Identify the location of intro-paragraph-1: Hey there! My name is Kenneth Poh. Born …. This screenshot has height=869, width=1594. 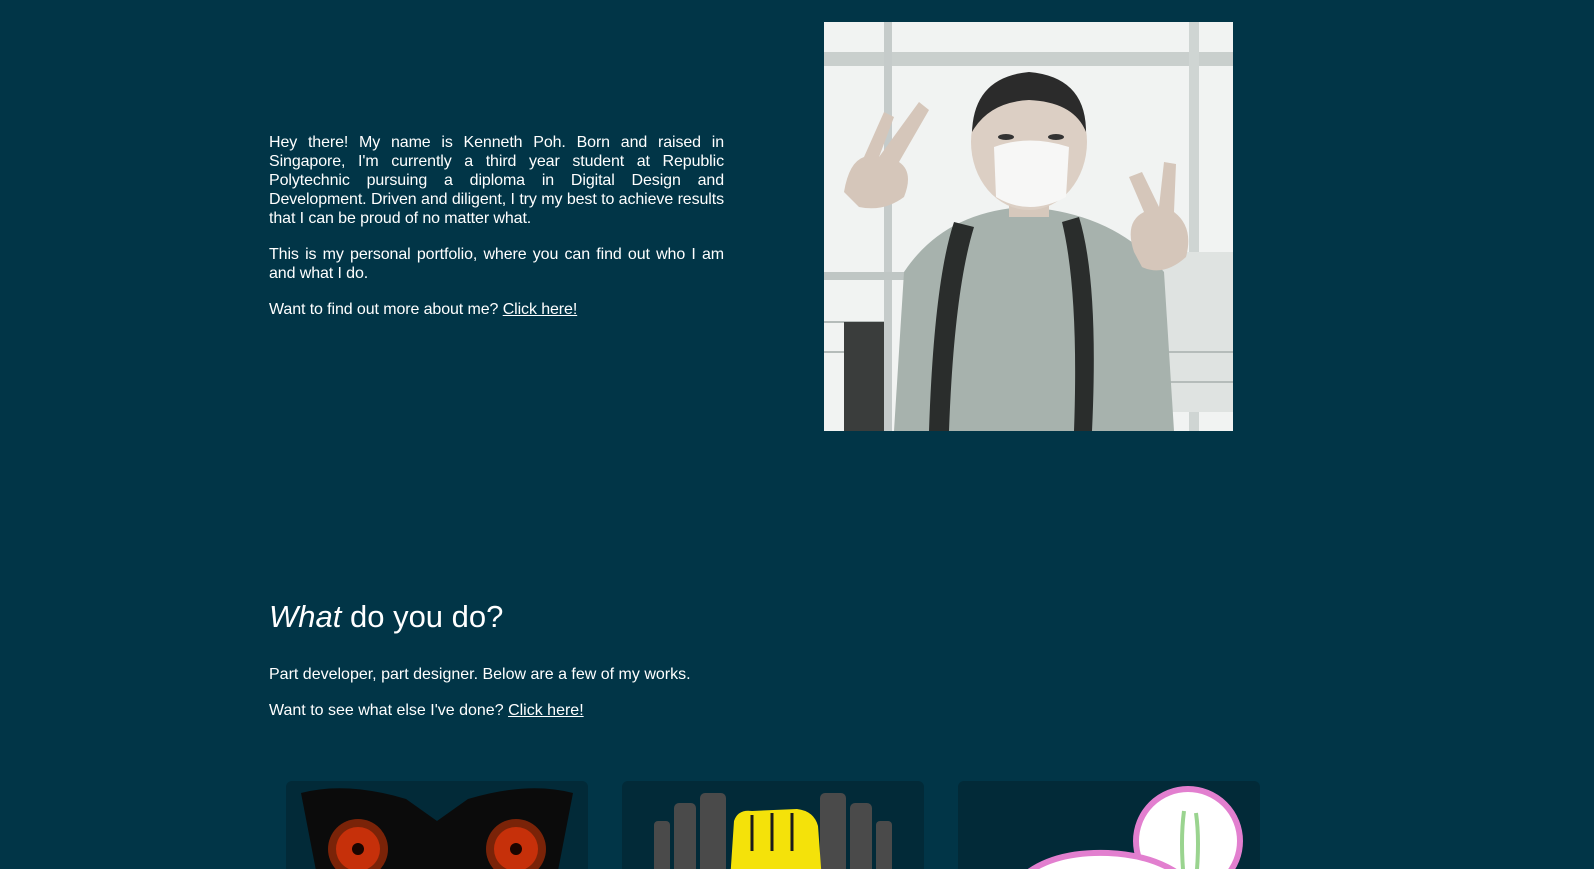
(496, 180).